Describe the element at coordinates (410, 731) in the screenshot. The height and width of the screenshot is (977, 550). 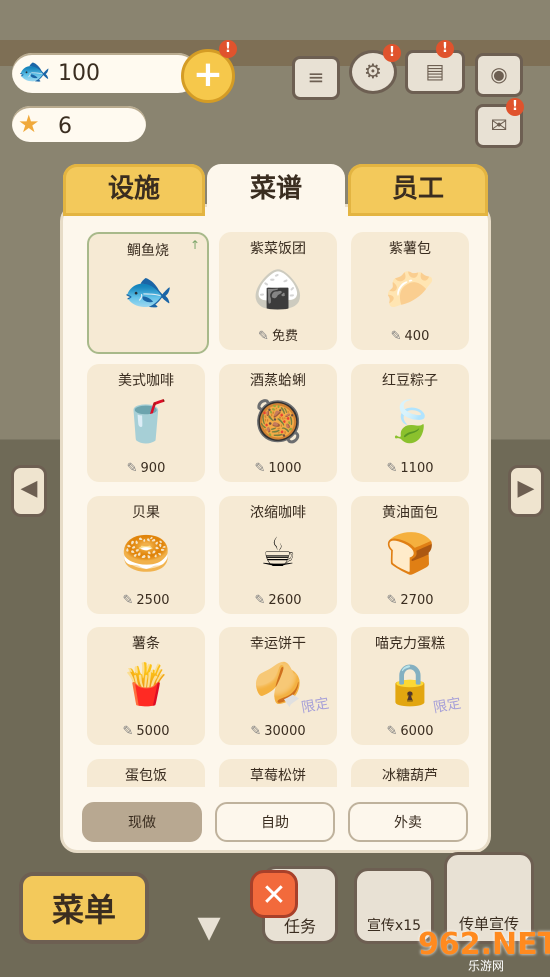
I see `recipe-price: ✎ 6000` at that location.